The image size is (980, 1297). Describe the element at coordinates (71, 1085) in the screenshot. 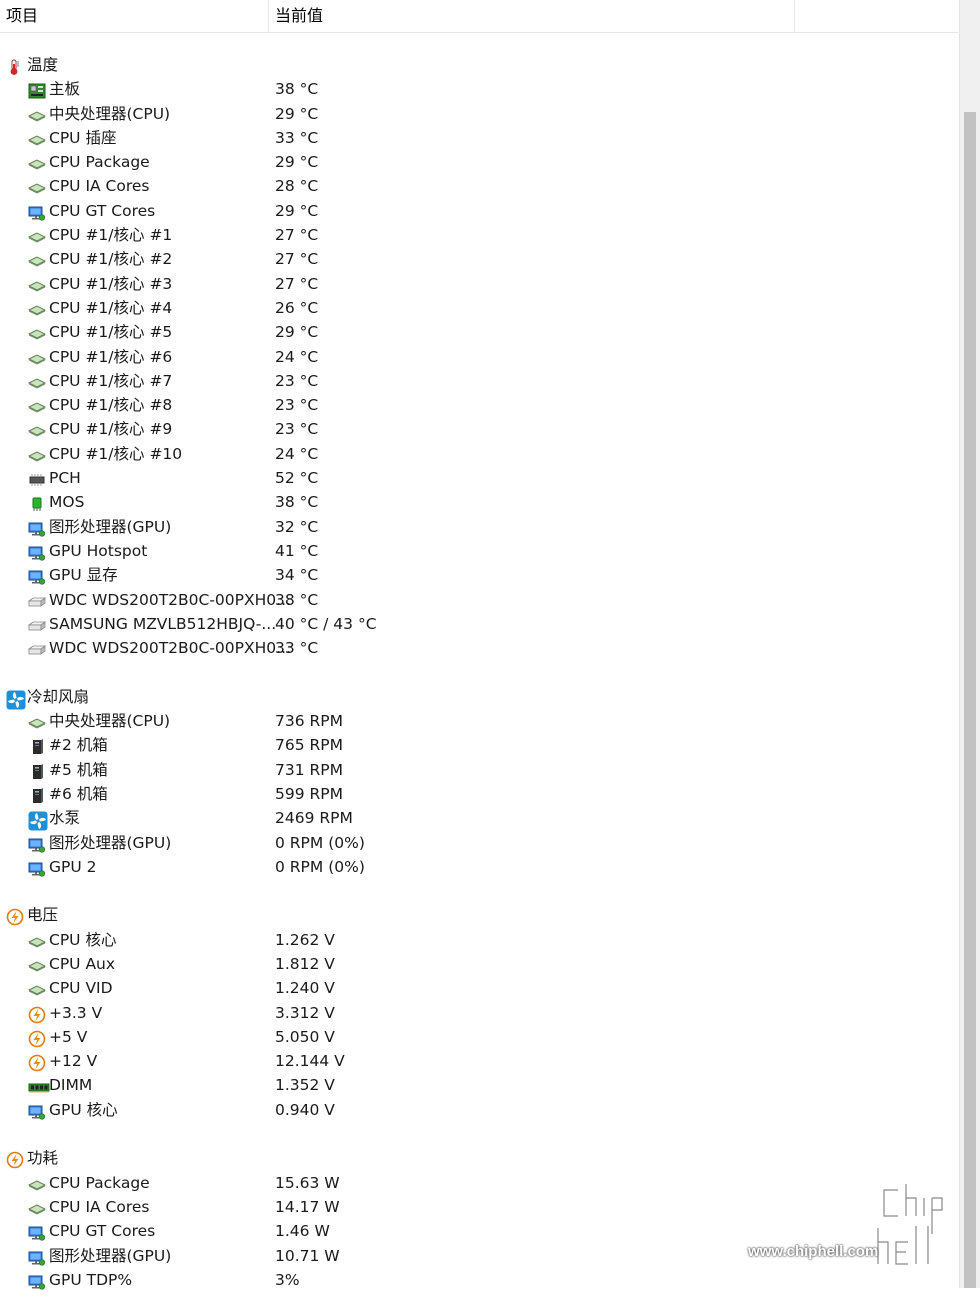

I see `sensor-label: DIMM` at that location.